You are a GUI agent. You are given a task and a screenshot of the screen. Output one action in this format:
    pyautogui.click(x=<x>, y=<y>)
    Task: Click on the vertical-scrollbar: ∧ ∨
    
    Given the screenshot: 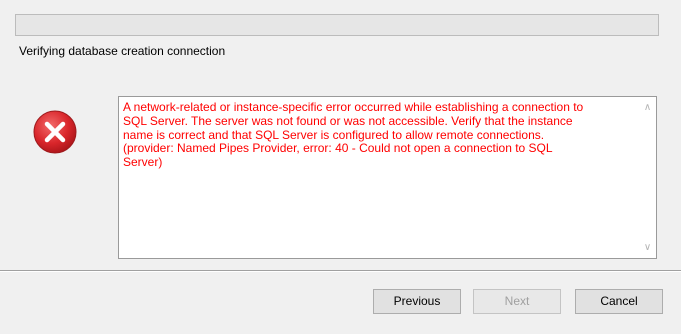 What is the action you would take?
    pyautogui.click(x=647, y=177)
    